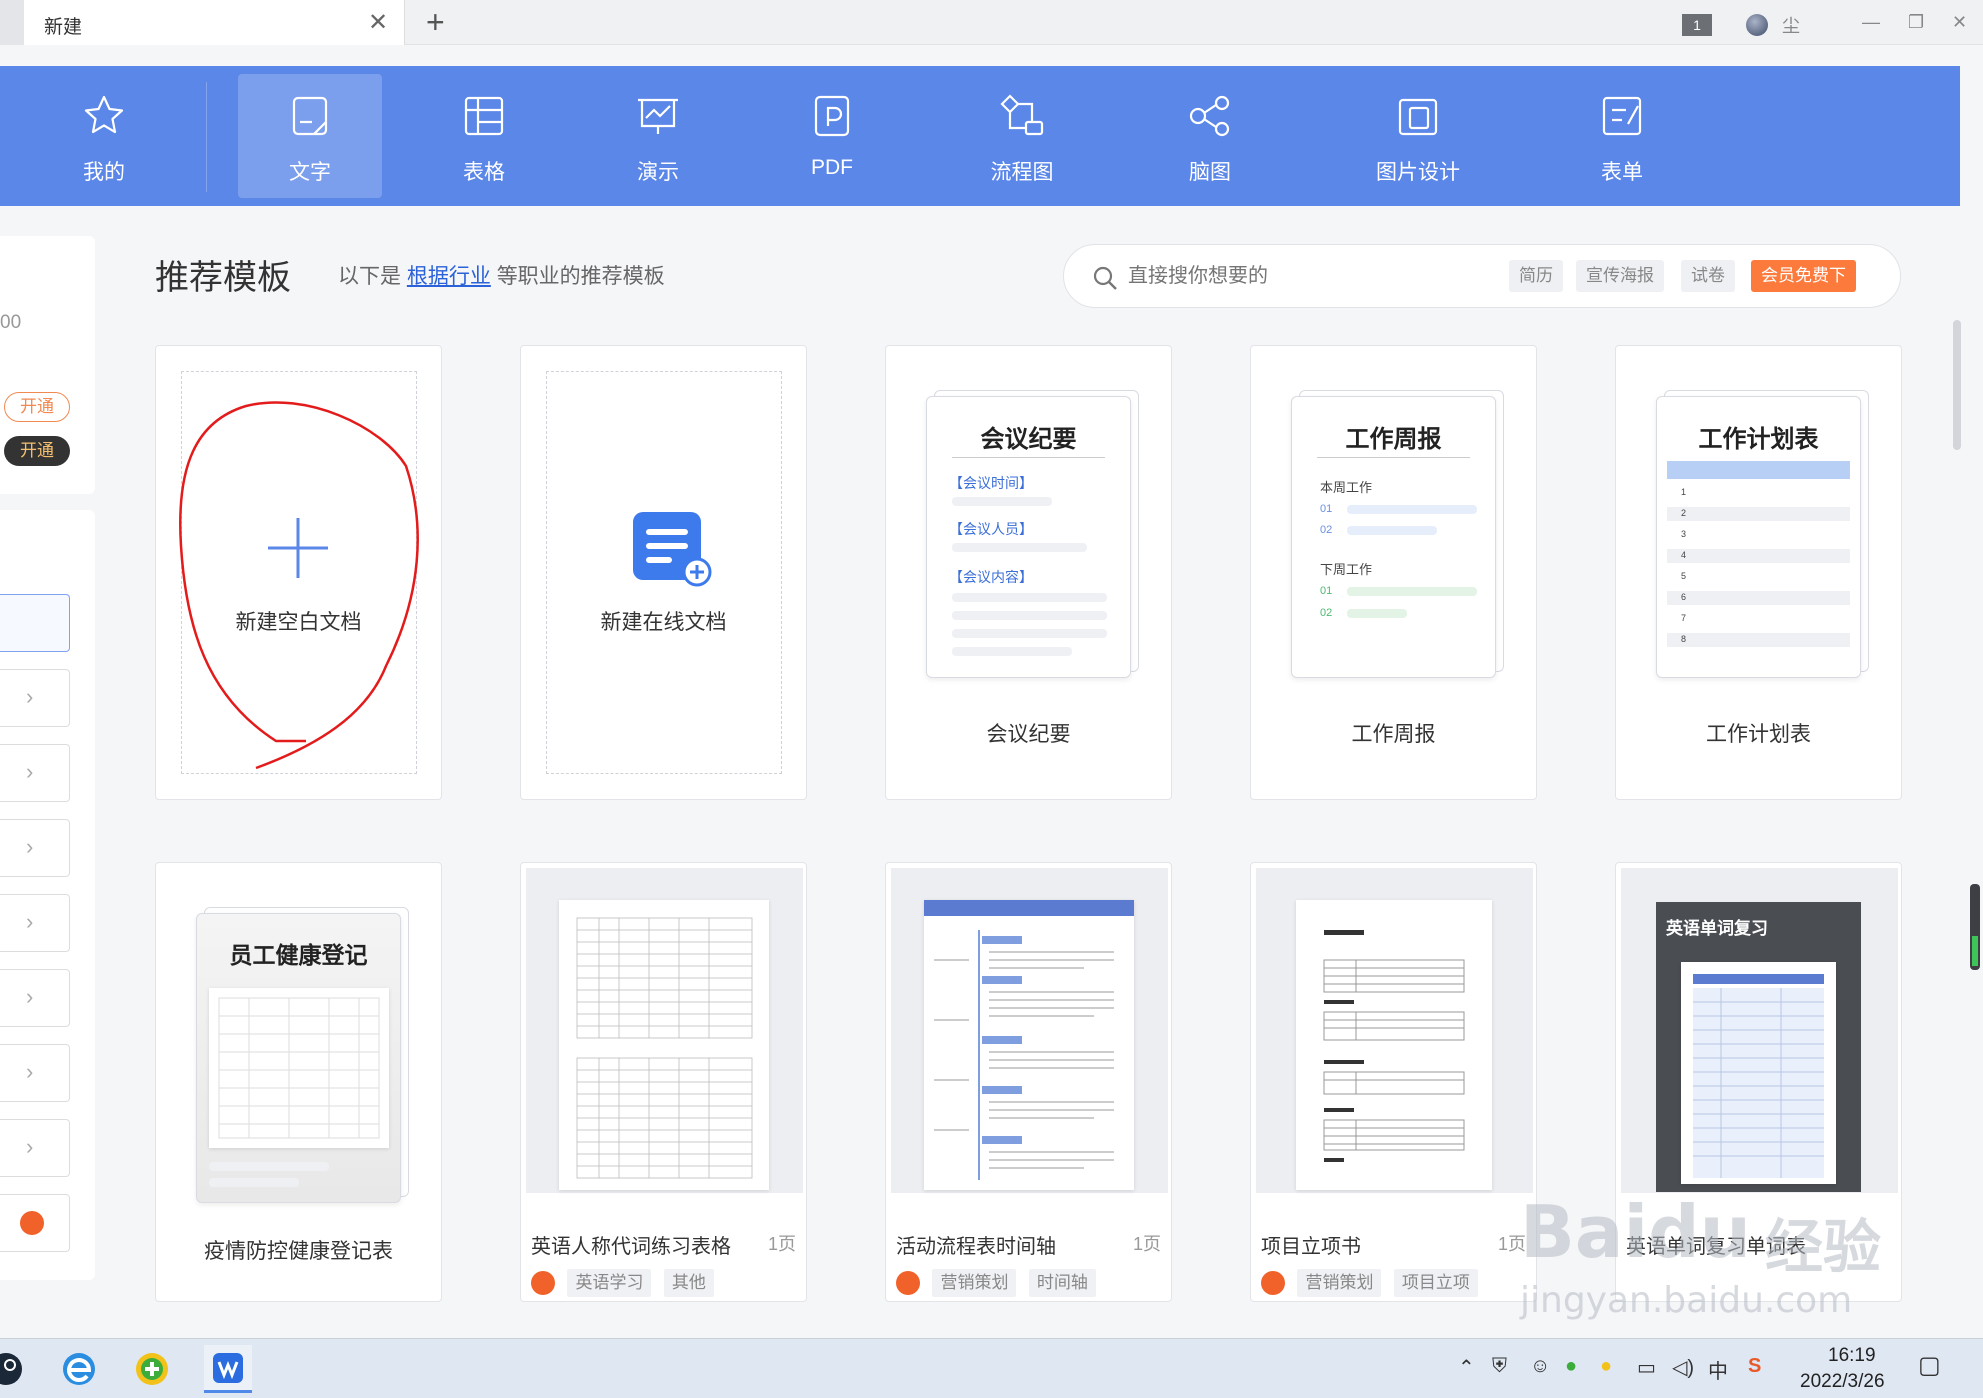 The width and height of the screenshot is (1983, 1398). What do you see at coordinates (688, 1283) in the screenshot?
I see `tag: 其他` at bounding box center [688, 1283].